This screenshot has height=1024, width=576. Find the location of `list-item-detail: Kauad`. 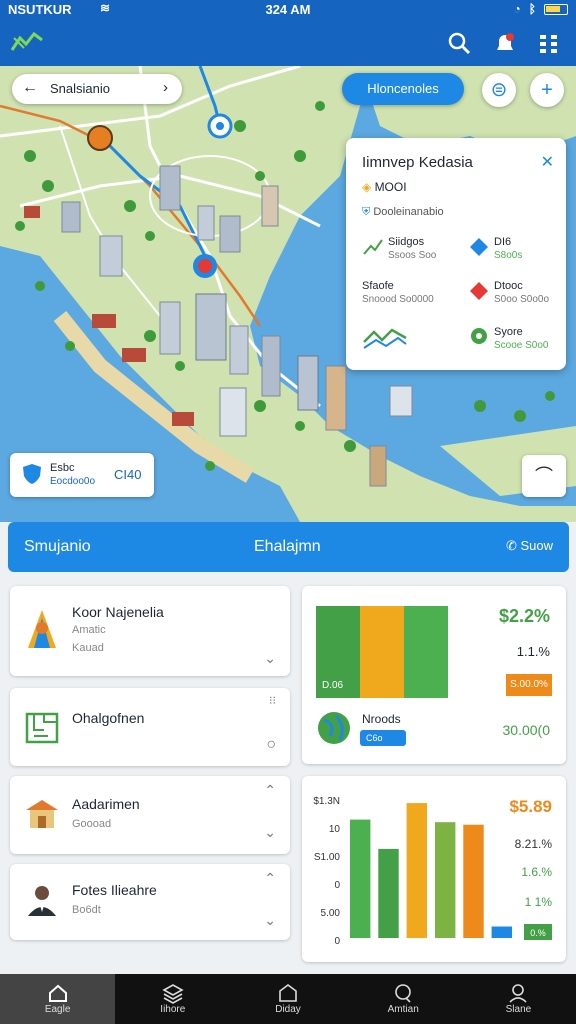

list-item-detail: Kauad is located at coordinates (88, 648).